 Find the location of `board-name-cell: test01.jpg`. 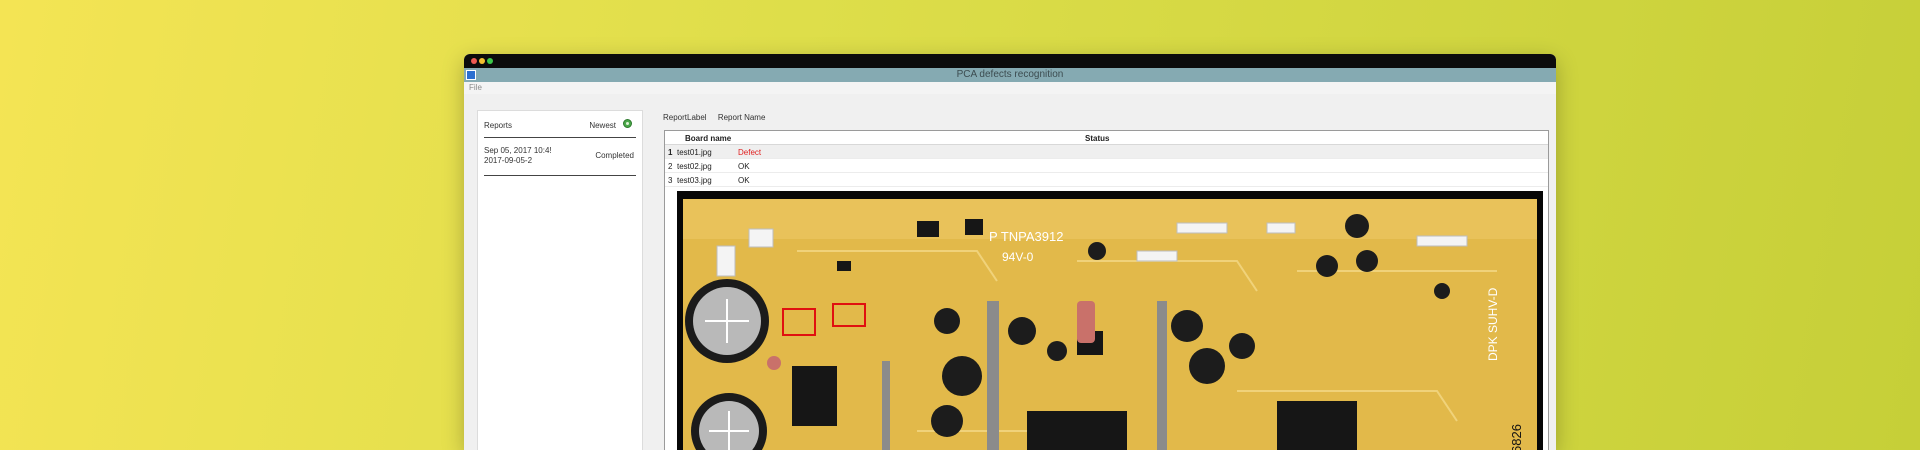

board-name-cell: test01.jpg is located at coordinates (694, 152).